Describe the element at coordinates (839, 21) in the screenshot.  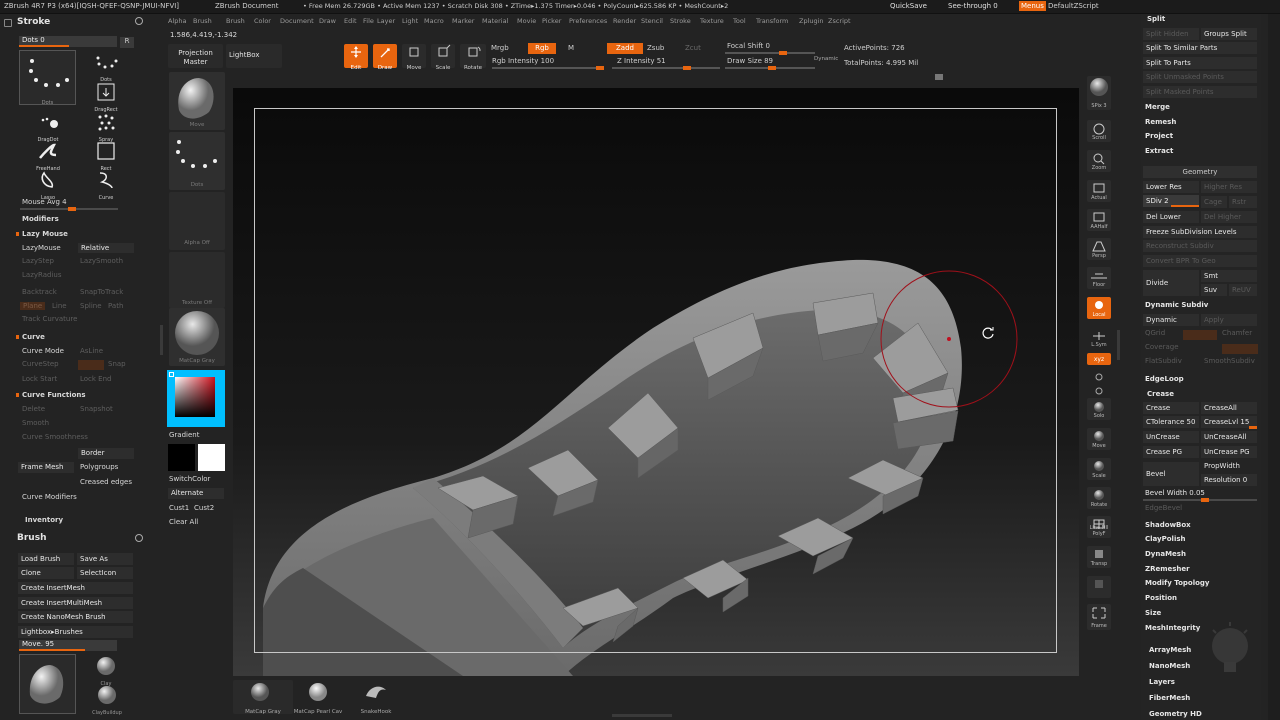
I see `menu-zscript: Zscript` at that location.